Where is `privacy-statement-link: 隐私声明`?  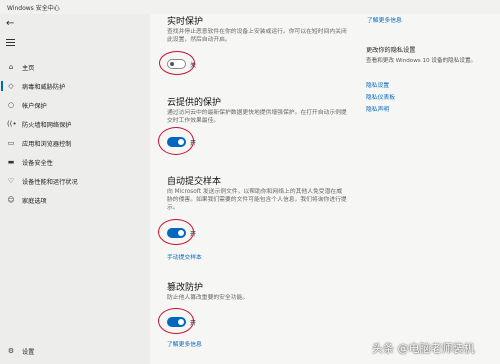
privacy-statement-link: 隐私声明 is located at coordinates (377, 108).